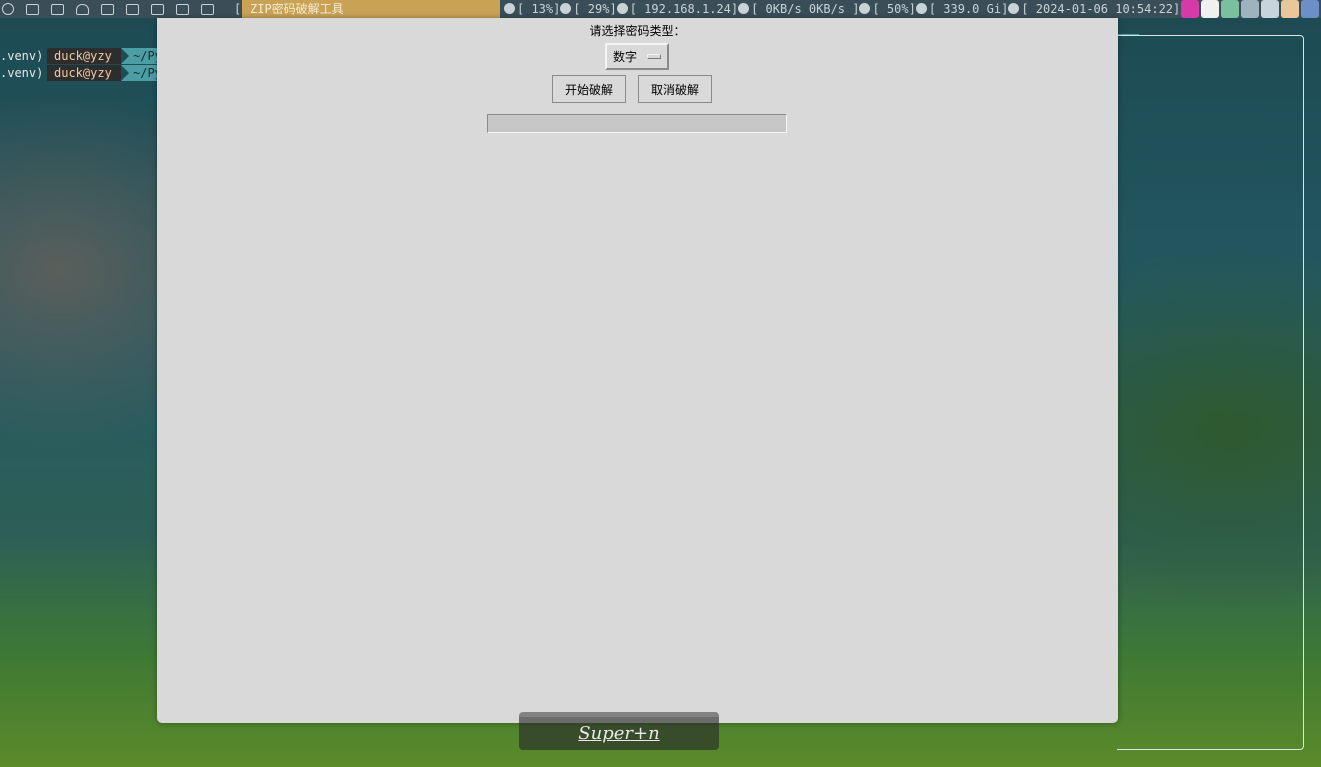  What do you see at coordinates (32, 9) in the screenshot?
I see `chat-icon` at bounding box center [32, 9].